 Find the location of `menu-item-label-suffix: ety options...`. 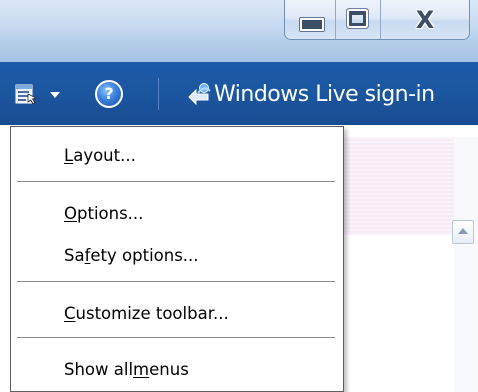

menu-item-label-suffix: ety options... is located at coordinates (144, 255).